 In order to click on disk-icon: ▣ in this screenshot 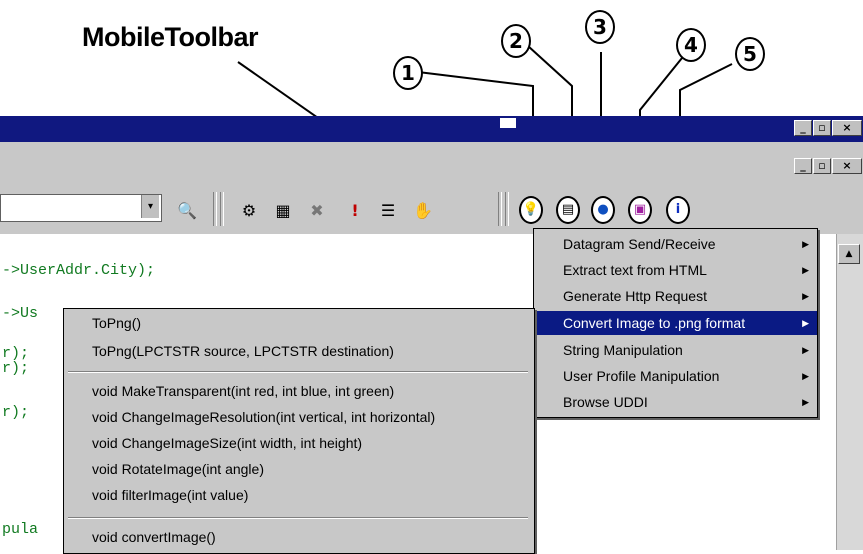, I will do `click(640, 210)`.